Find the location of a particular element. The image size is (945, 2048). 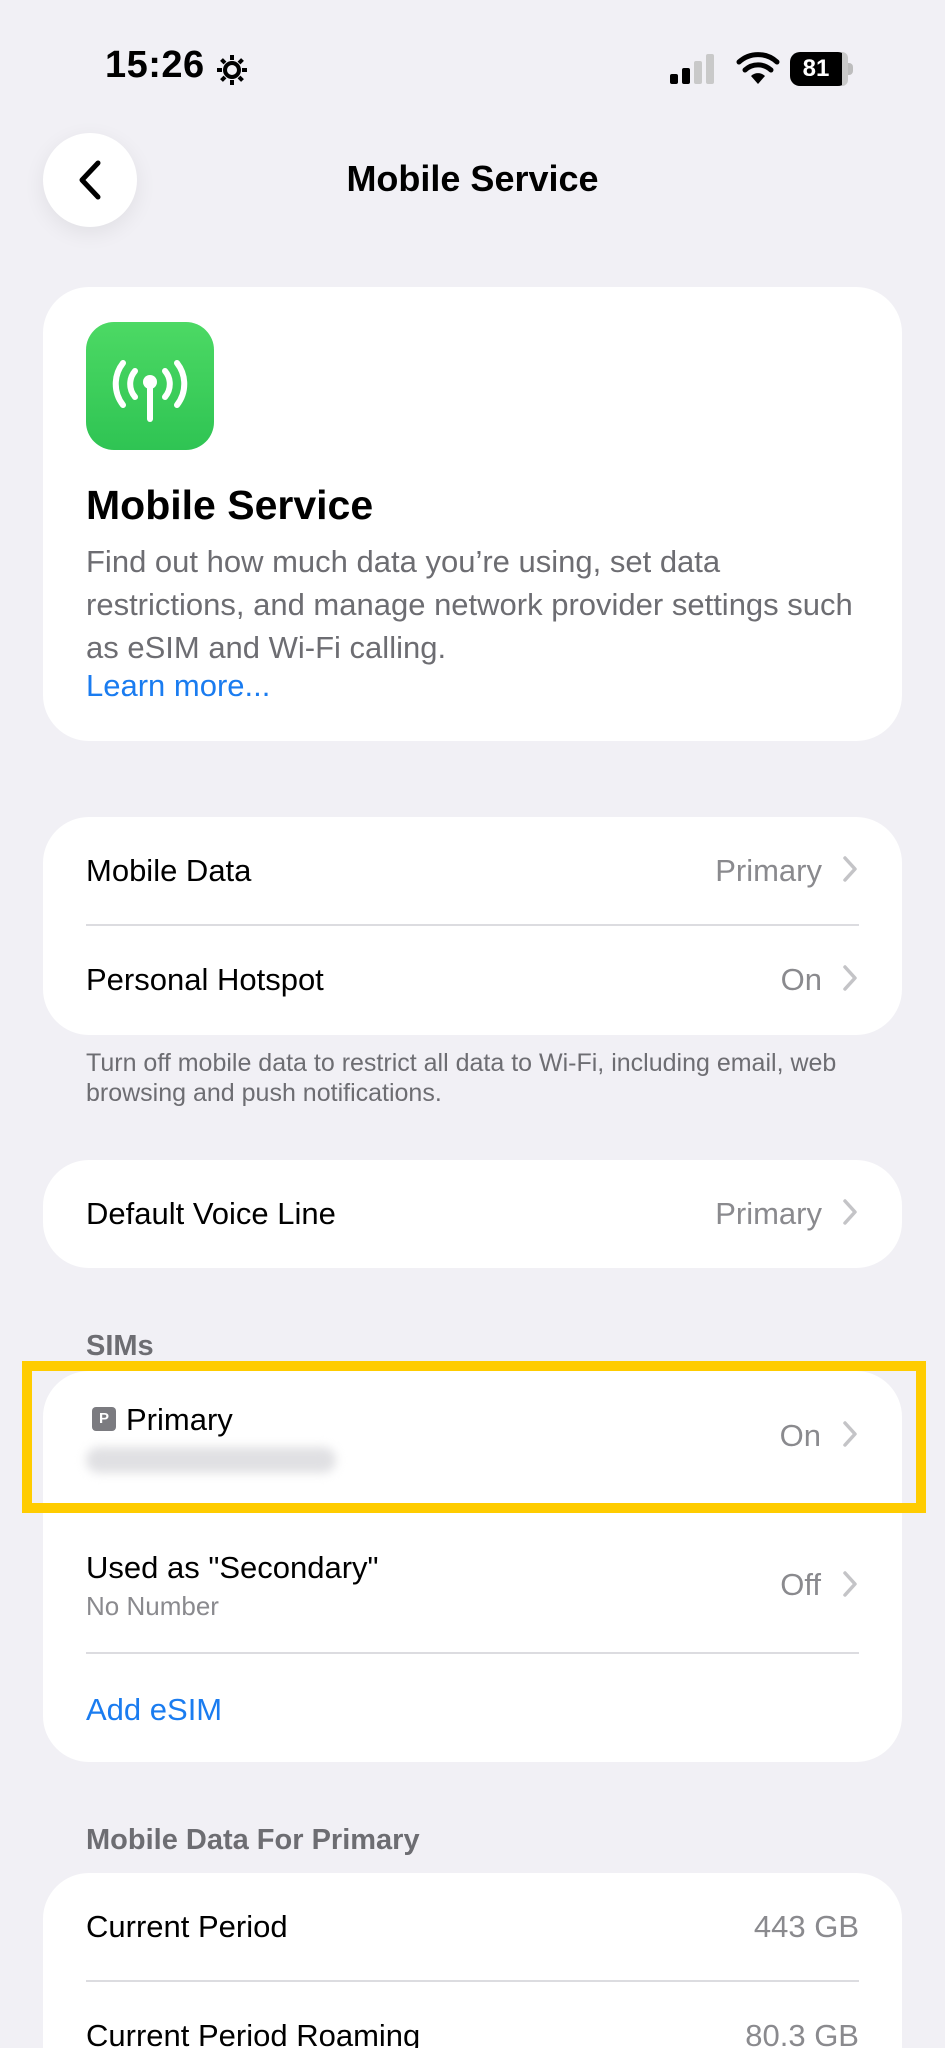

mobile-data-group: Mobile Data Primary Personal Hotspot On is located at coordinates (472, 926).